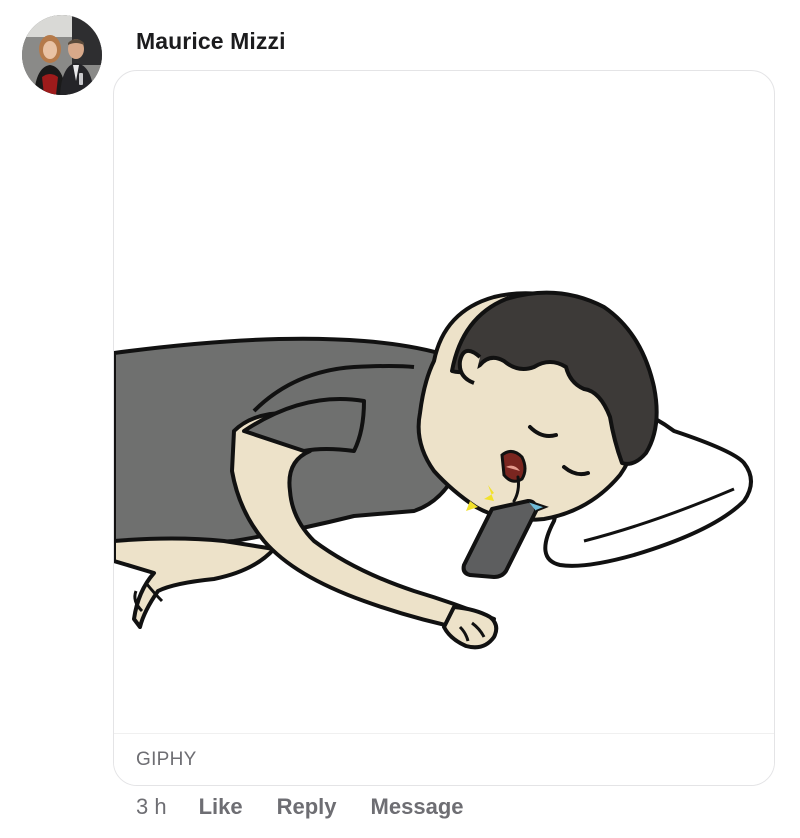  Describe the element at coordinates (307, 807) in the screenshot. I see `reply-button: Reply` at that location.